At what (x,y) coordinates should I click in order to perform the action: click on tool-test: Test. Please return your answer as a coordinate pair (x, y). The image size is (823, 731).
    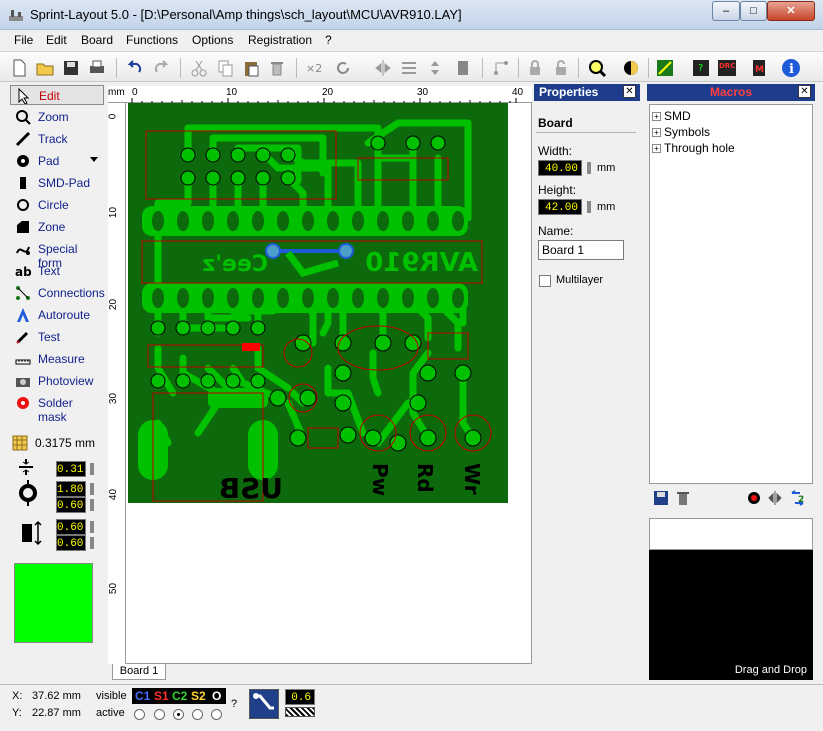
    Looking at the image, I should click on (57, 337).